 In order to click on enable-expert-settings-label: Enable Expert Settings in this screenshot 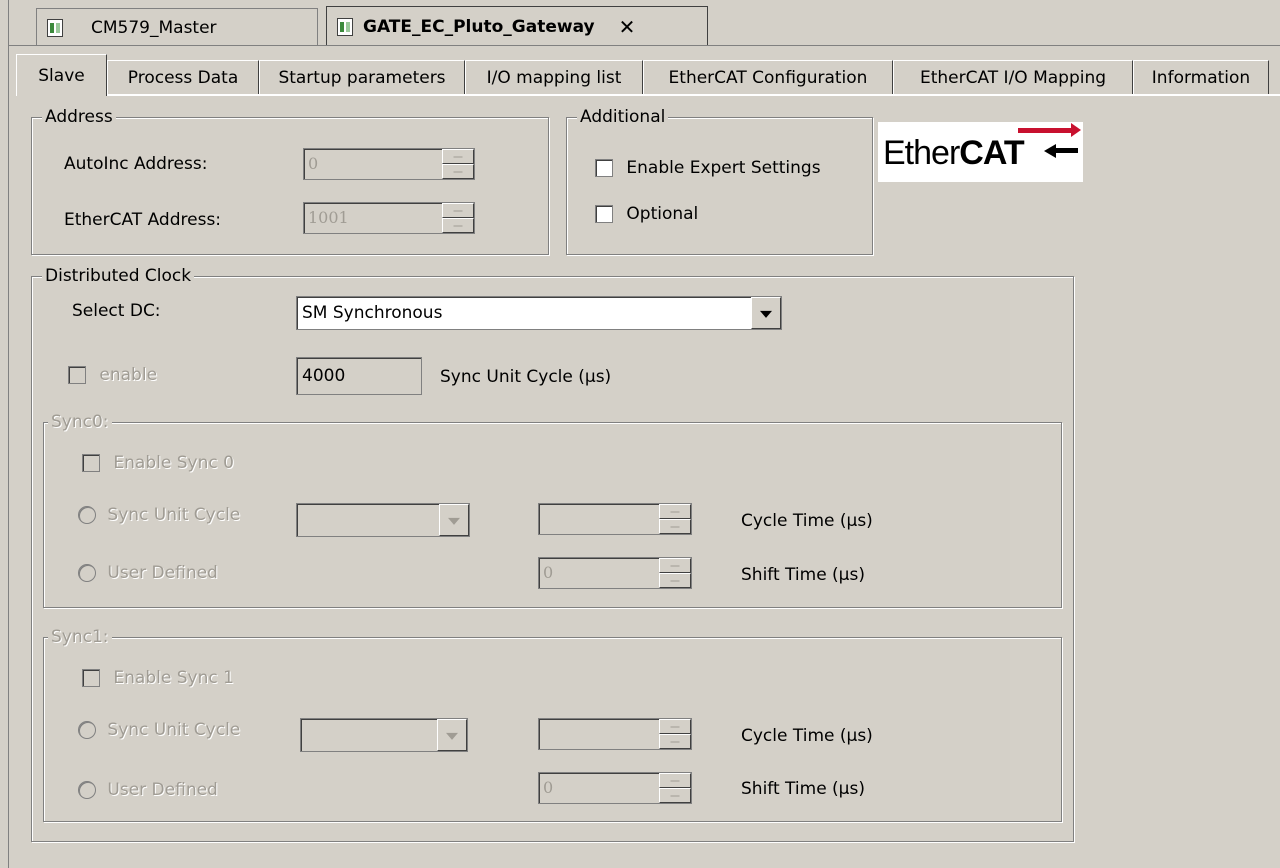, I will do `click(723, 168)`.